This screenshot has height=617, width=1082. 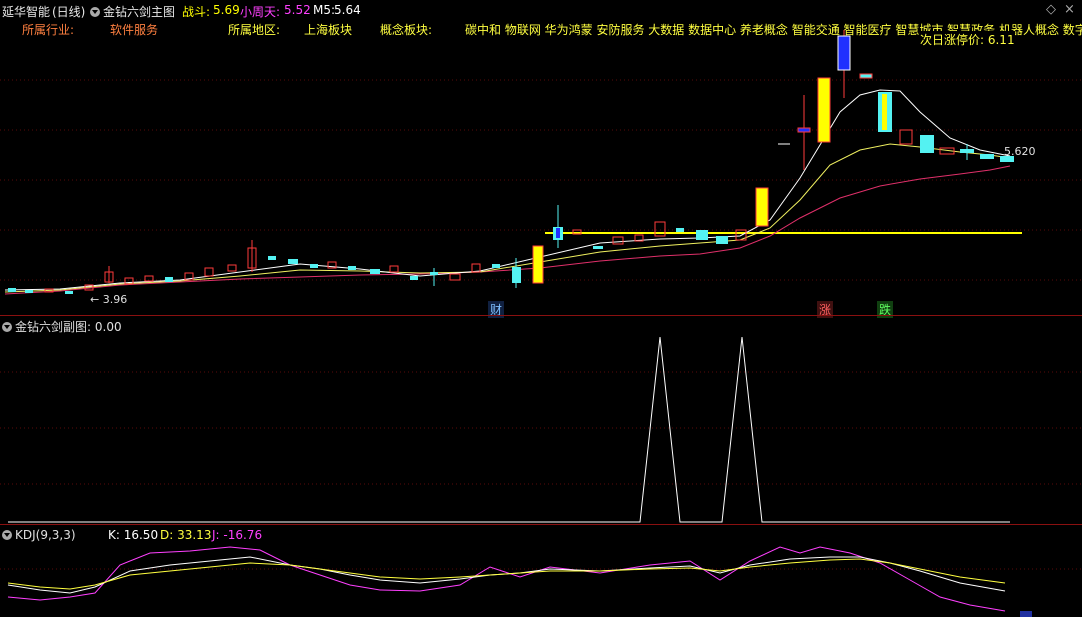 I want to click on kdj-chart, so click(x=541, y=571).